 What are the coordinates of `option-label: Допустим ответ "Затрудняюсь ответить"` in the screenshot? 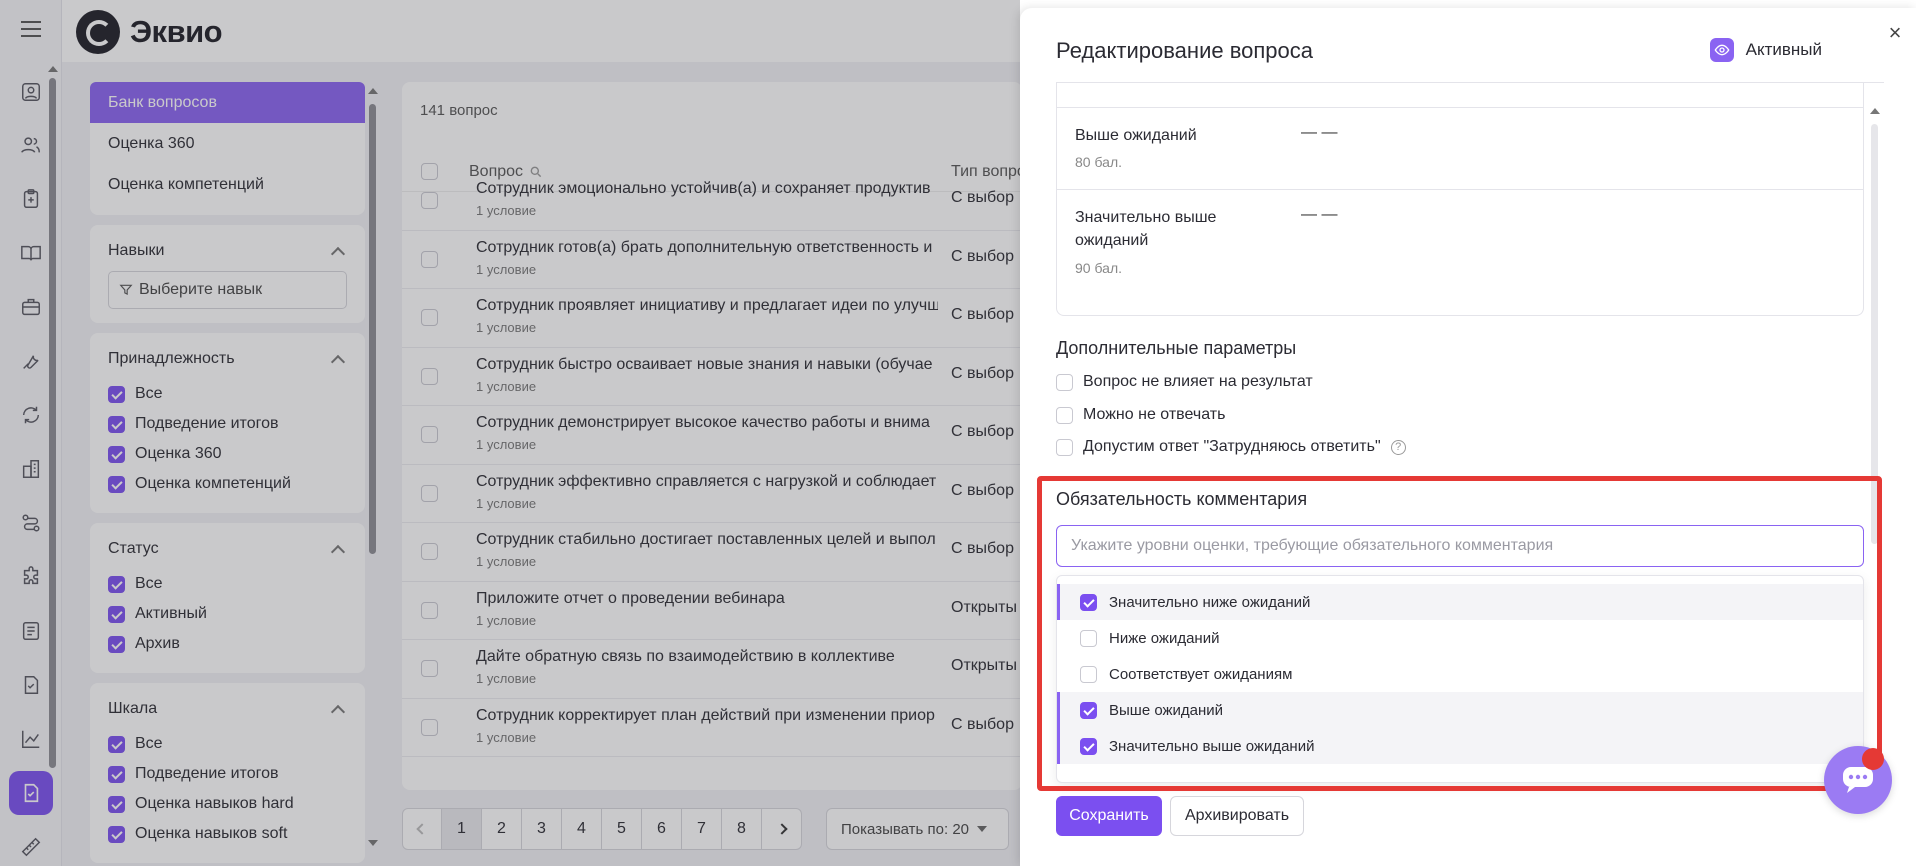 It's located at (1232, 446).